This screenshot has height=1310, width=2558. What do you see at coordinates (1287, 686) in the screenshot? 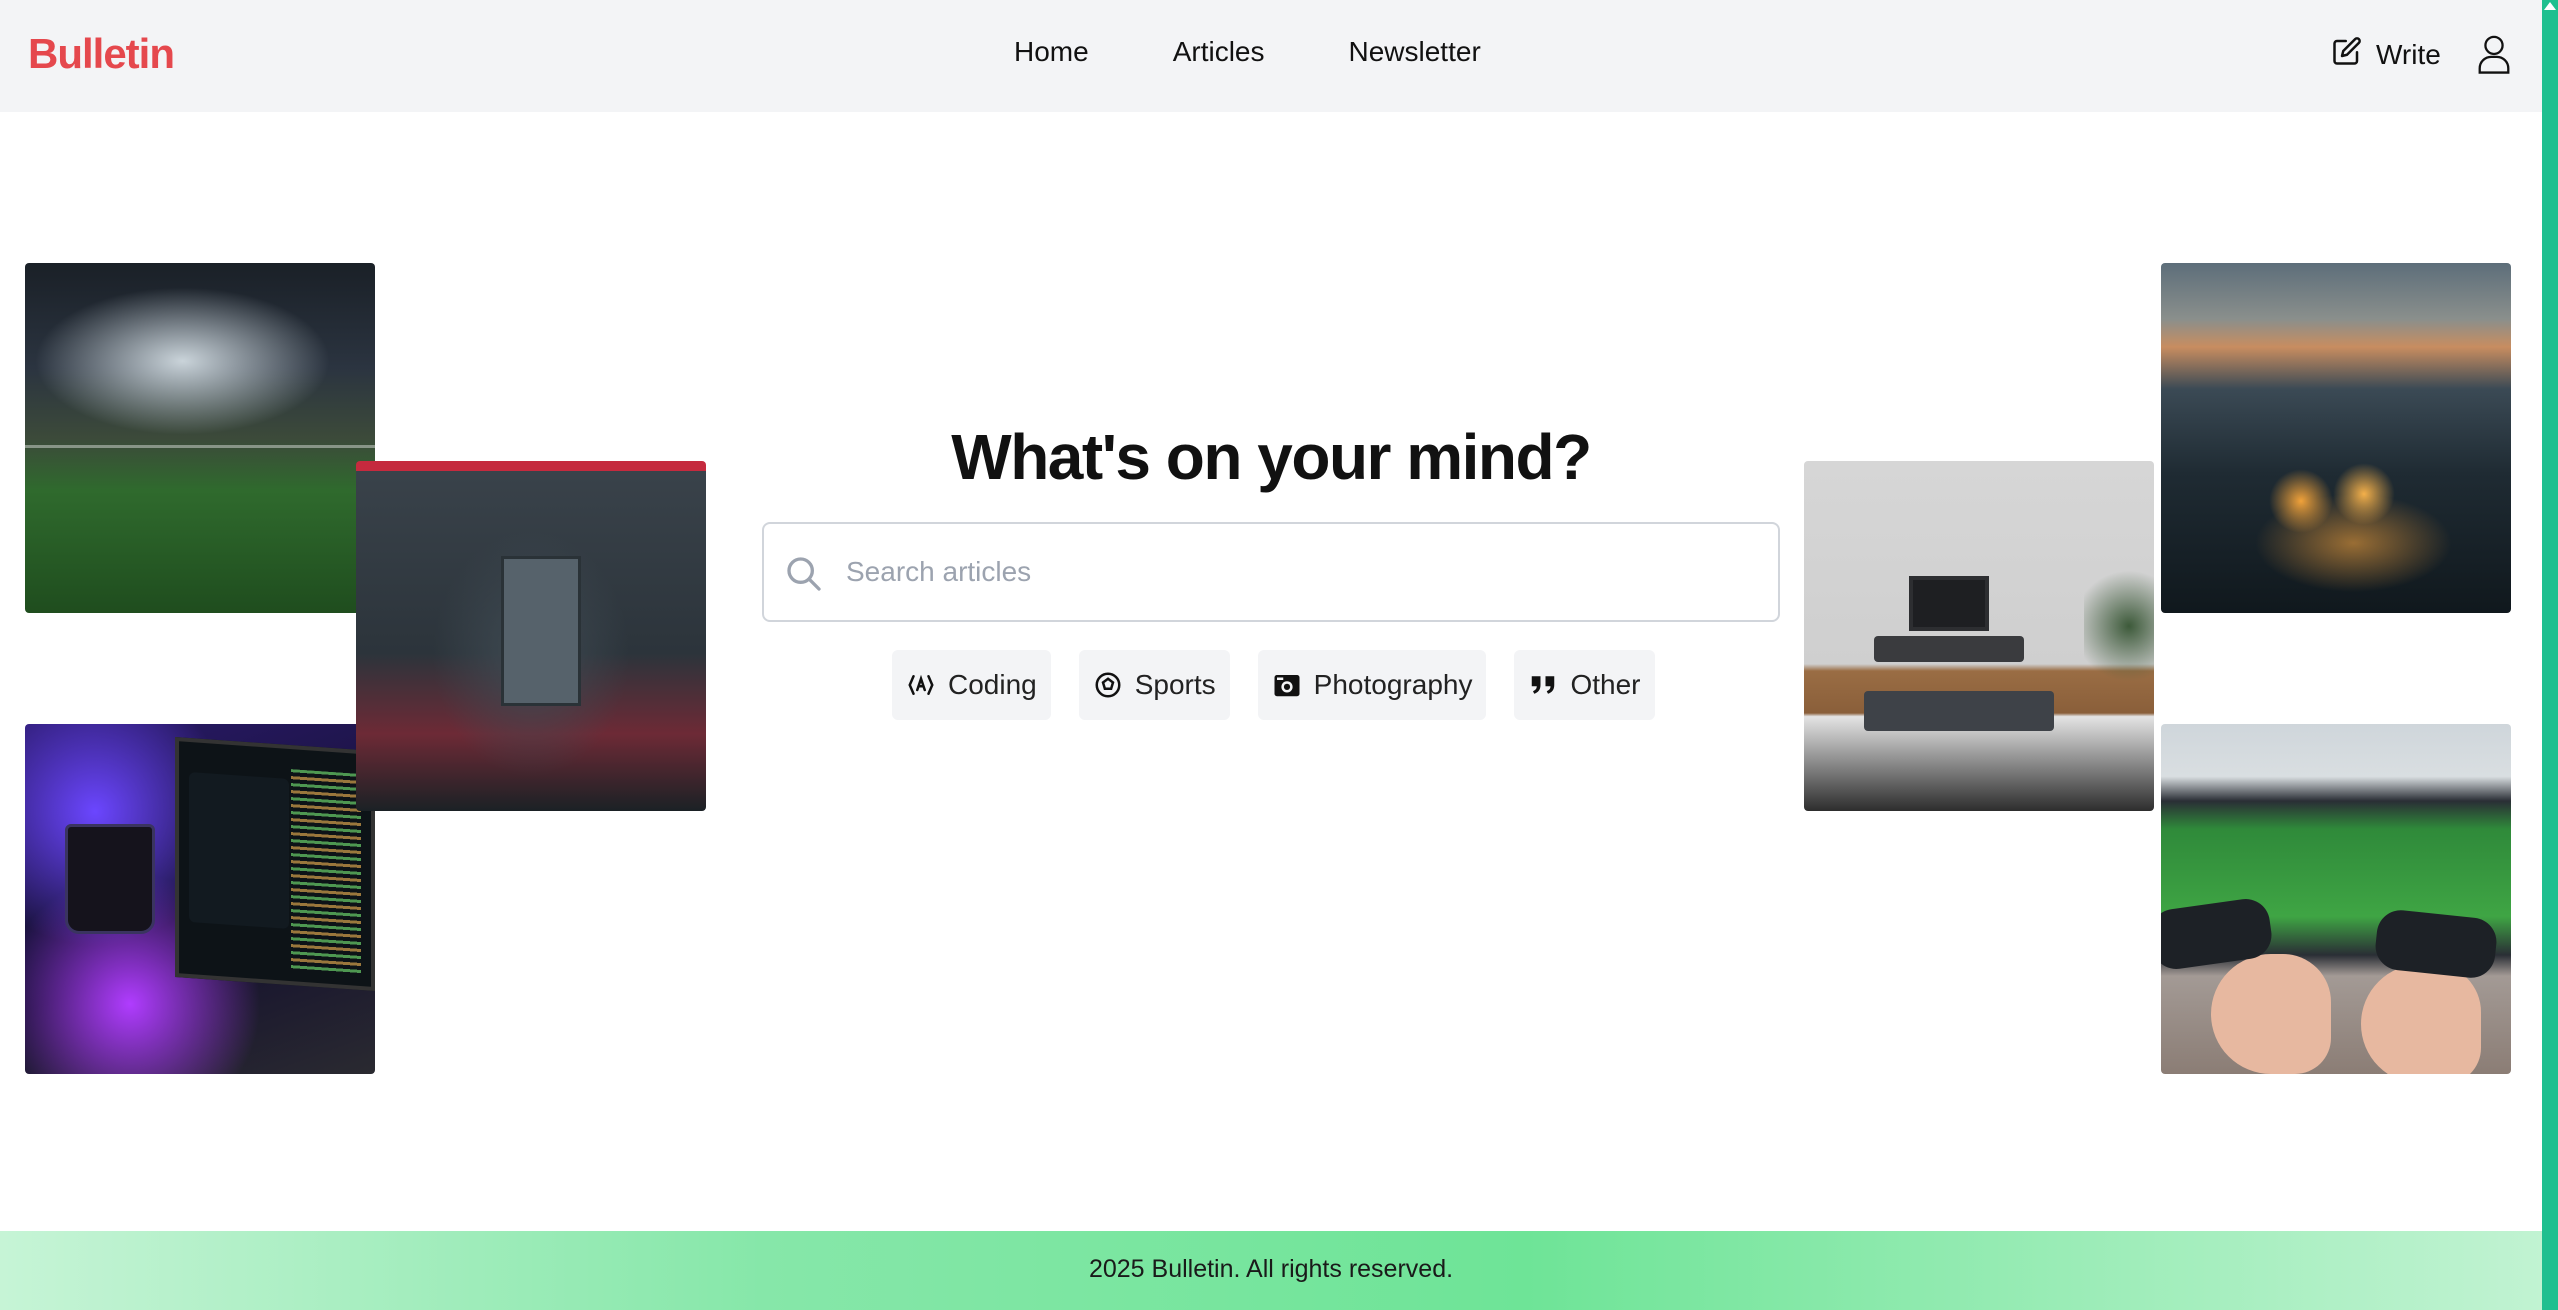
I see `camera-icon` at bounding box center [1287, 686].